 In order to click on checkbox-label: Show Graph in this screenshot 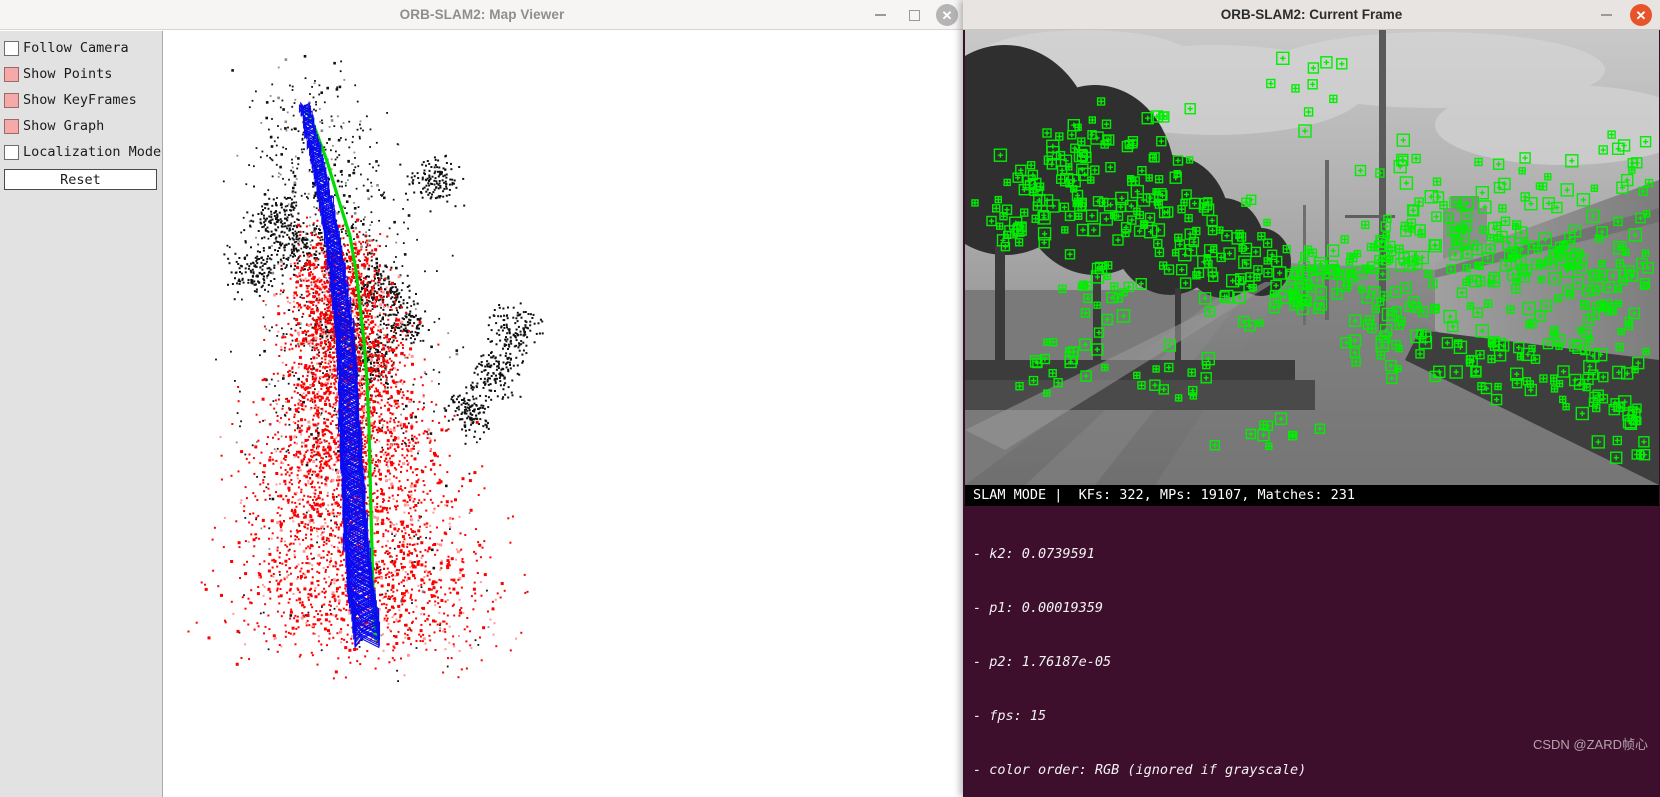, I will do `click(64, 126)`.